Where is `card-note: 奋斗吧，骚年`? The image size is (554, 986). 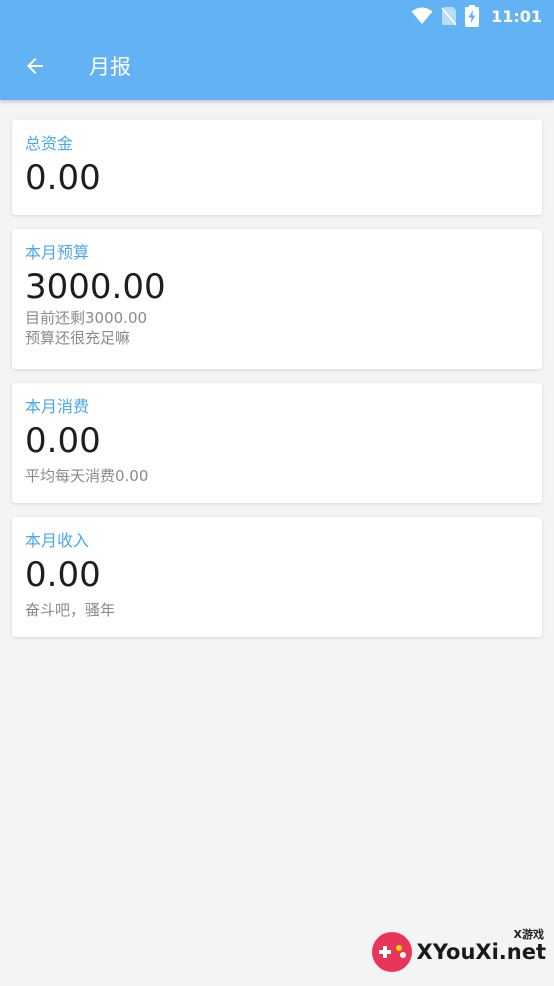 card-note: 奋斗吧，骚年 is located at coordinates (70, 610).